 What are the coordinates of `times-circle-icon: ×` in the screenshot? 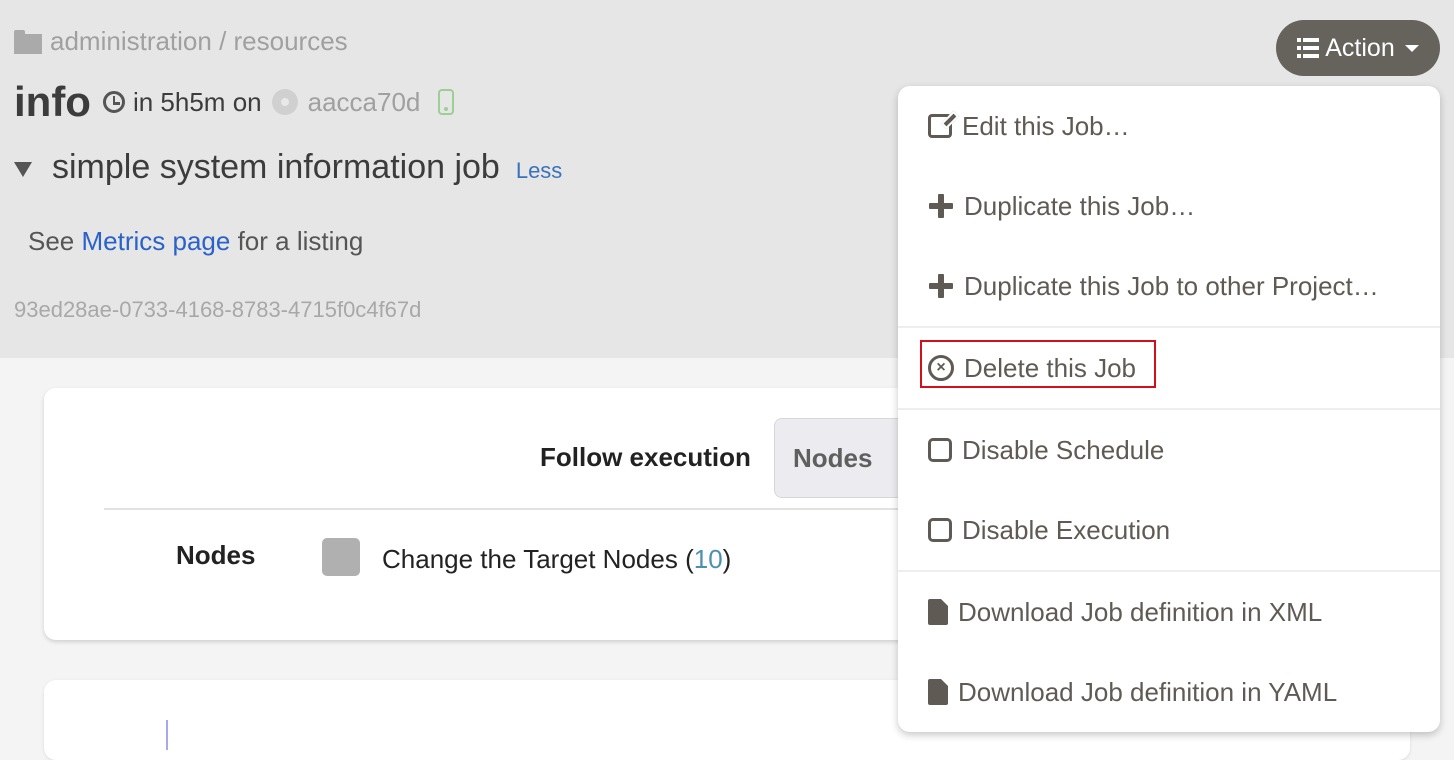 It's located at (941, 368).